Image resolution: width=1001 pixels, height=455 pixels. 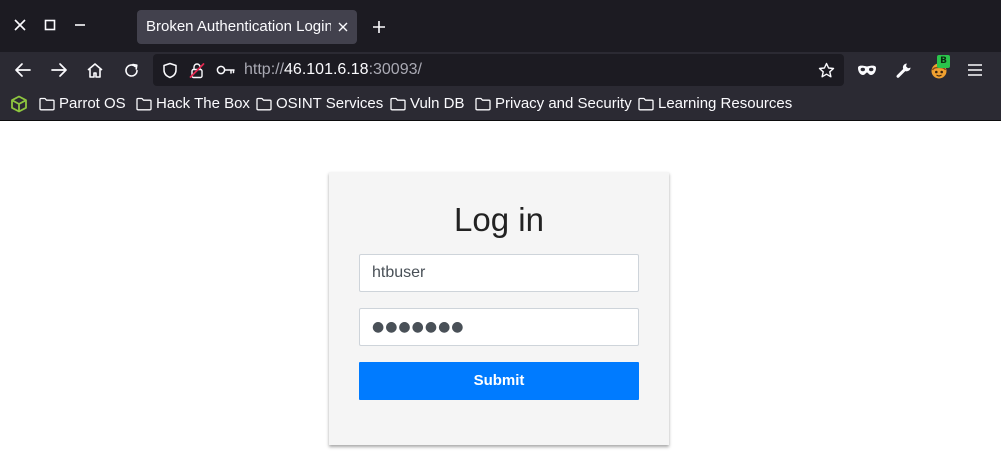 I want to click on address-bar: http://46.101.6.18:30093/, so click(x=498, y=70).